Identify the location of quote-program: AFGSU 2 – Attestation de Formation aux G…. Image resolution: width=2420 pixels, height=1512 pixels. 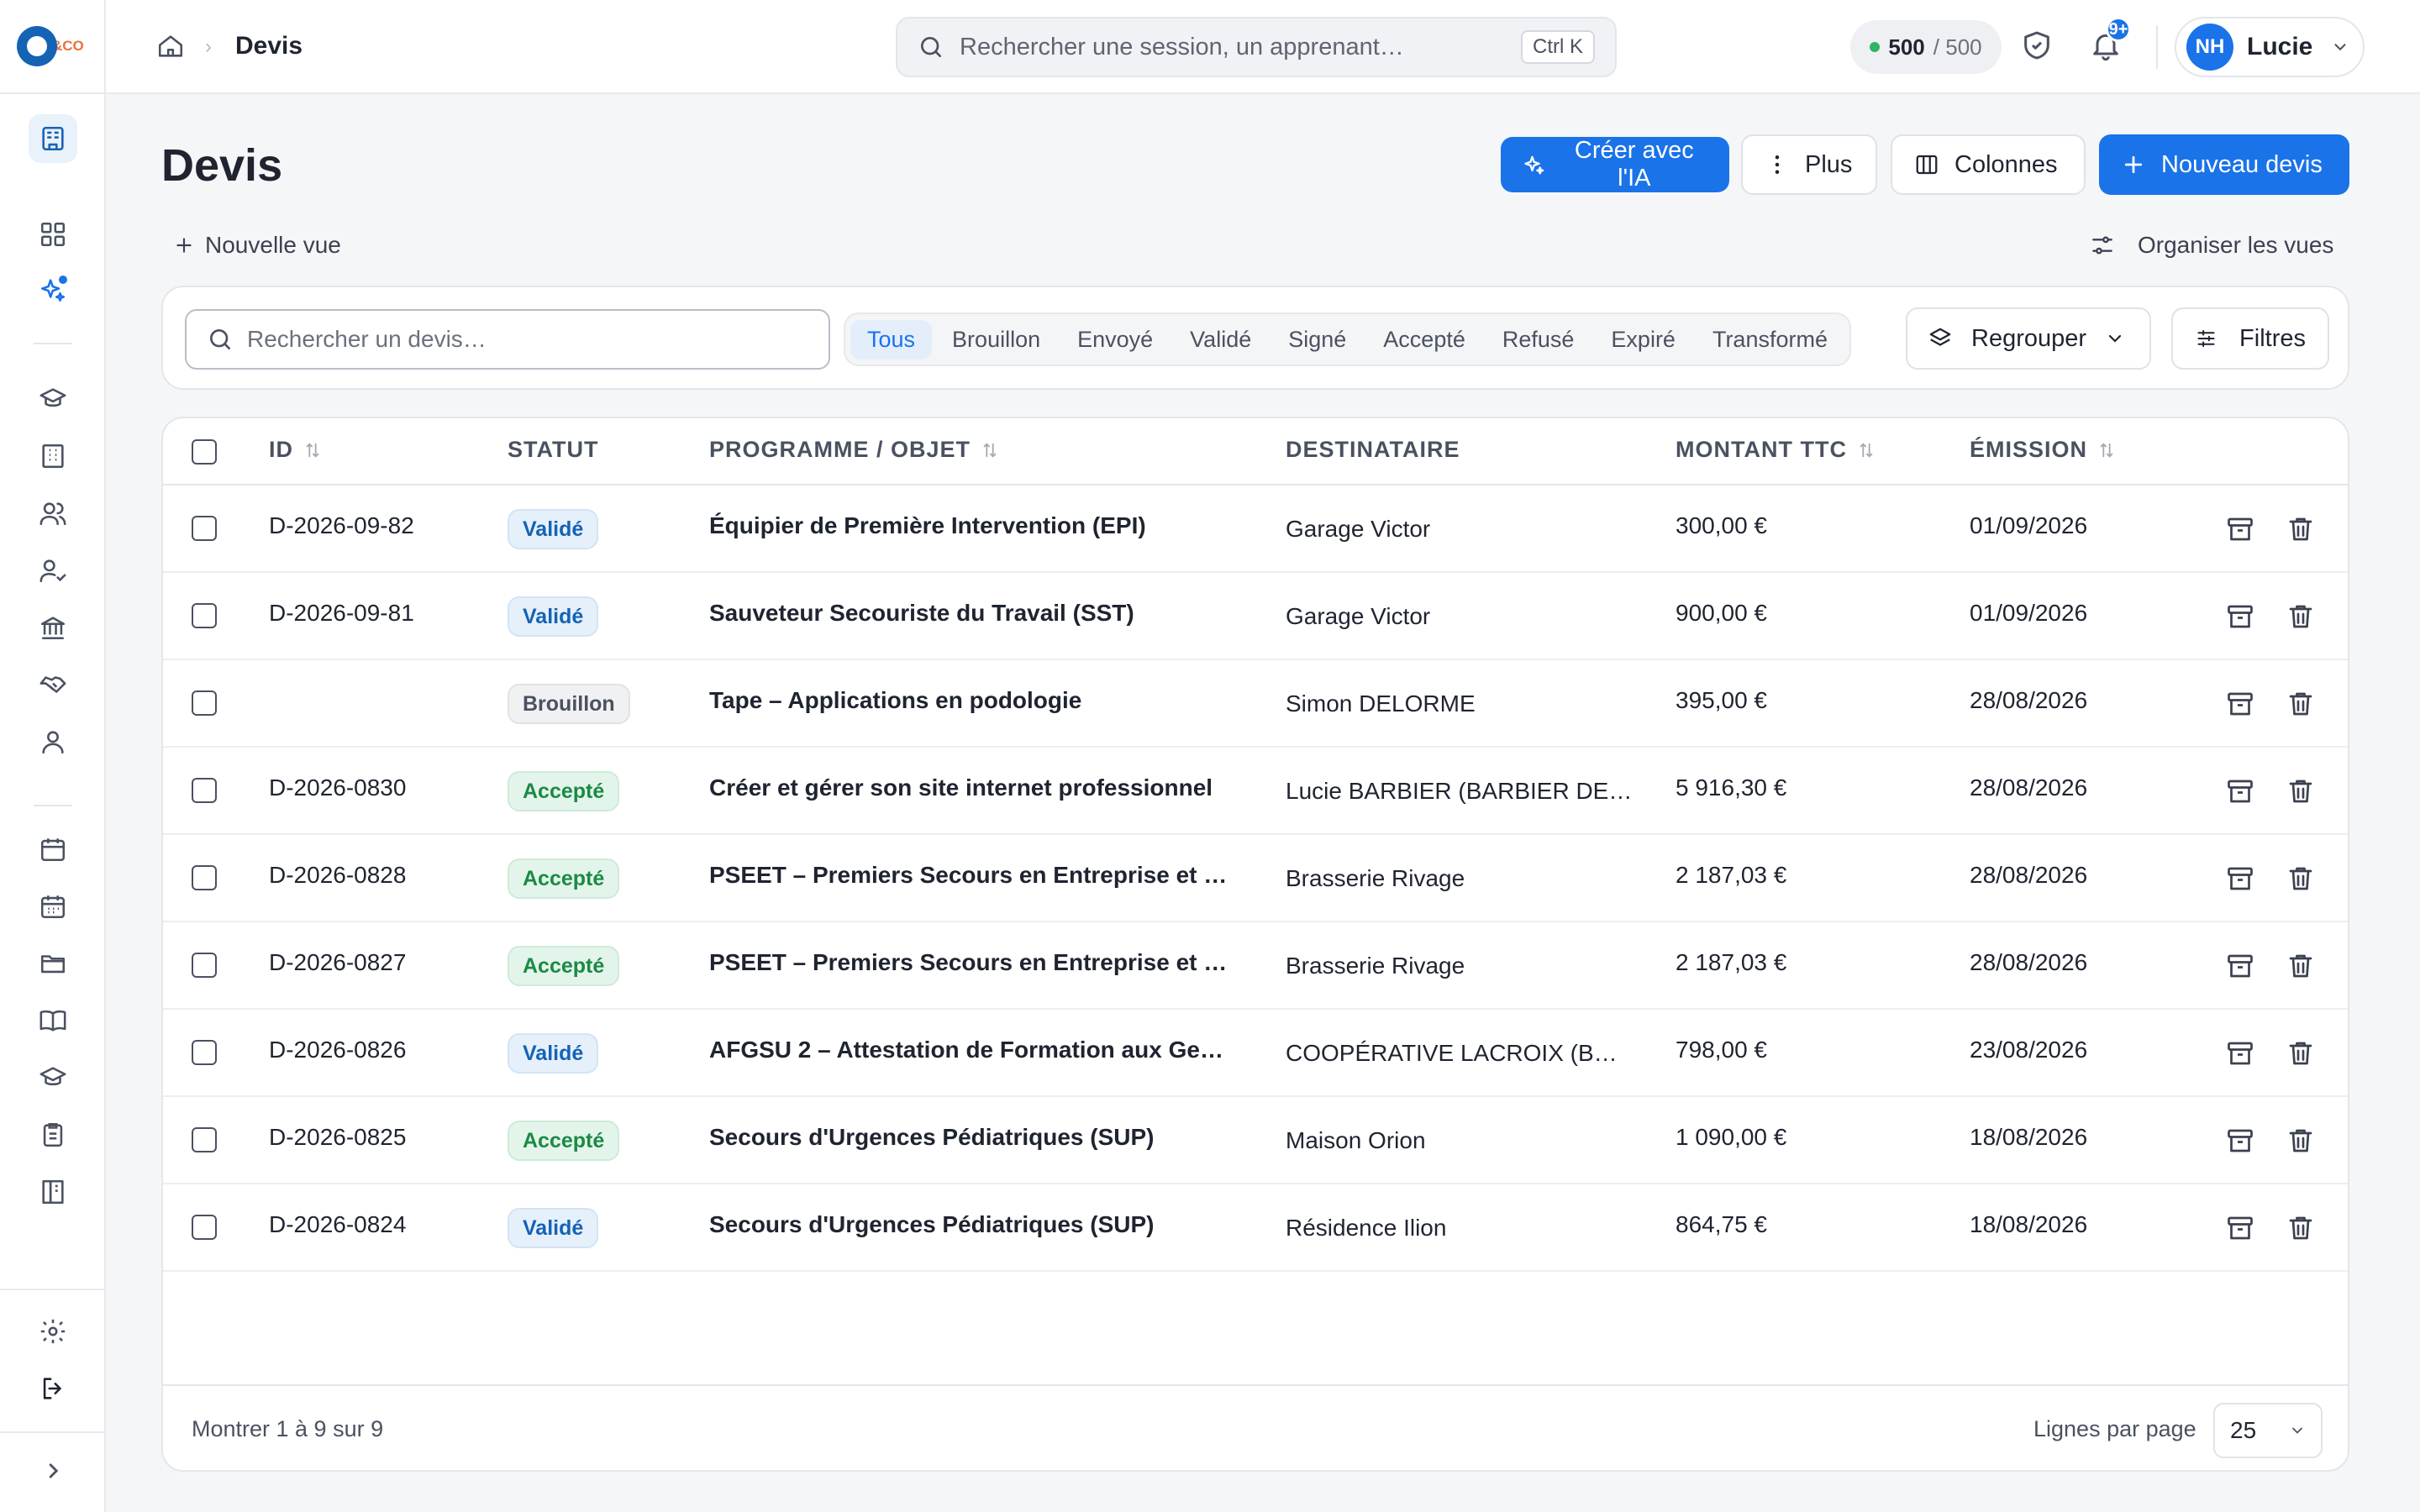
(966, 1050).